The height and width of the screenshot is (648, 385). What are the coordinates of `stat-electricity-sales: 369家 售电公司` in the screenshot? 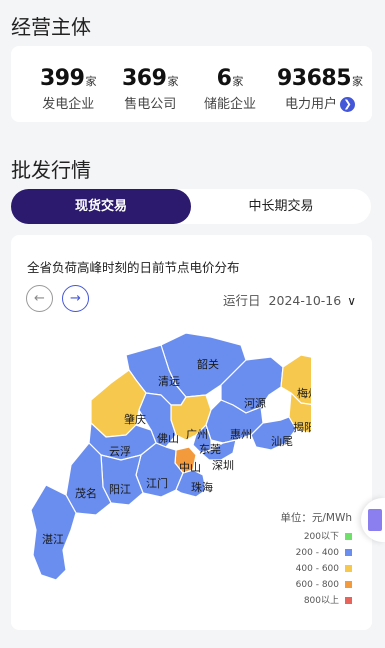 It's located at (150, 89).